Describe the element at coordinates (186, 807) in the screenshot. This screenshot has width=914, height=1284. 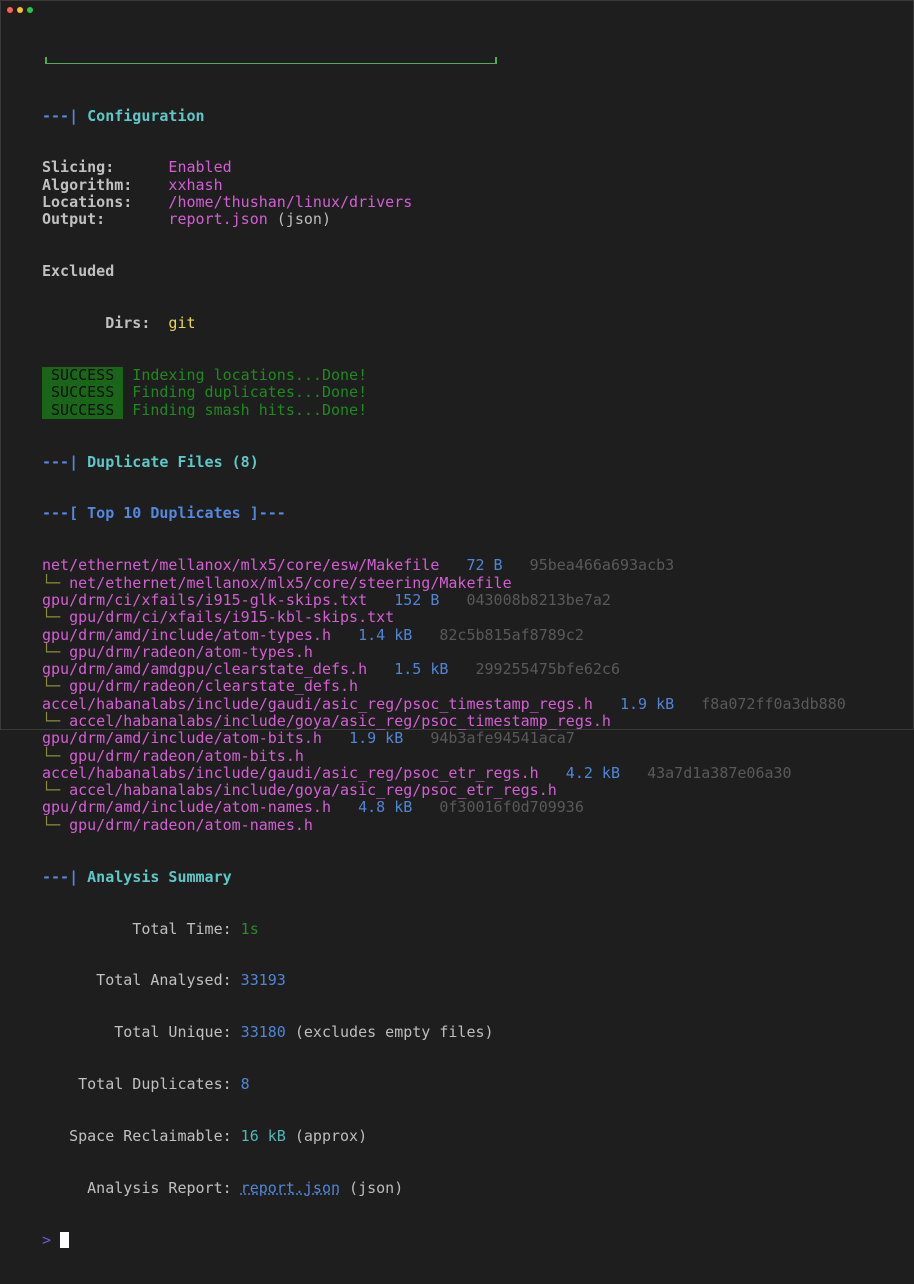
I see `file-path: gpu/drm/amd/include/atom-names.h` at that location.